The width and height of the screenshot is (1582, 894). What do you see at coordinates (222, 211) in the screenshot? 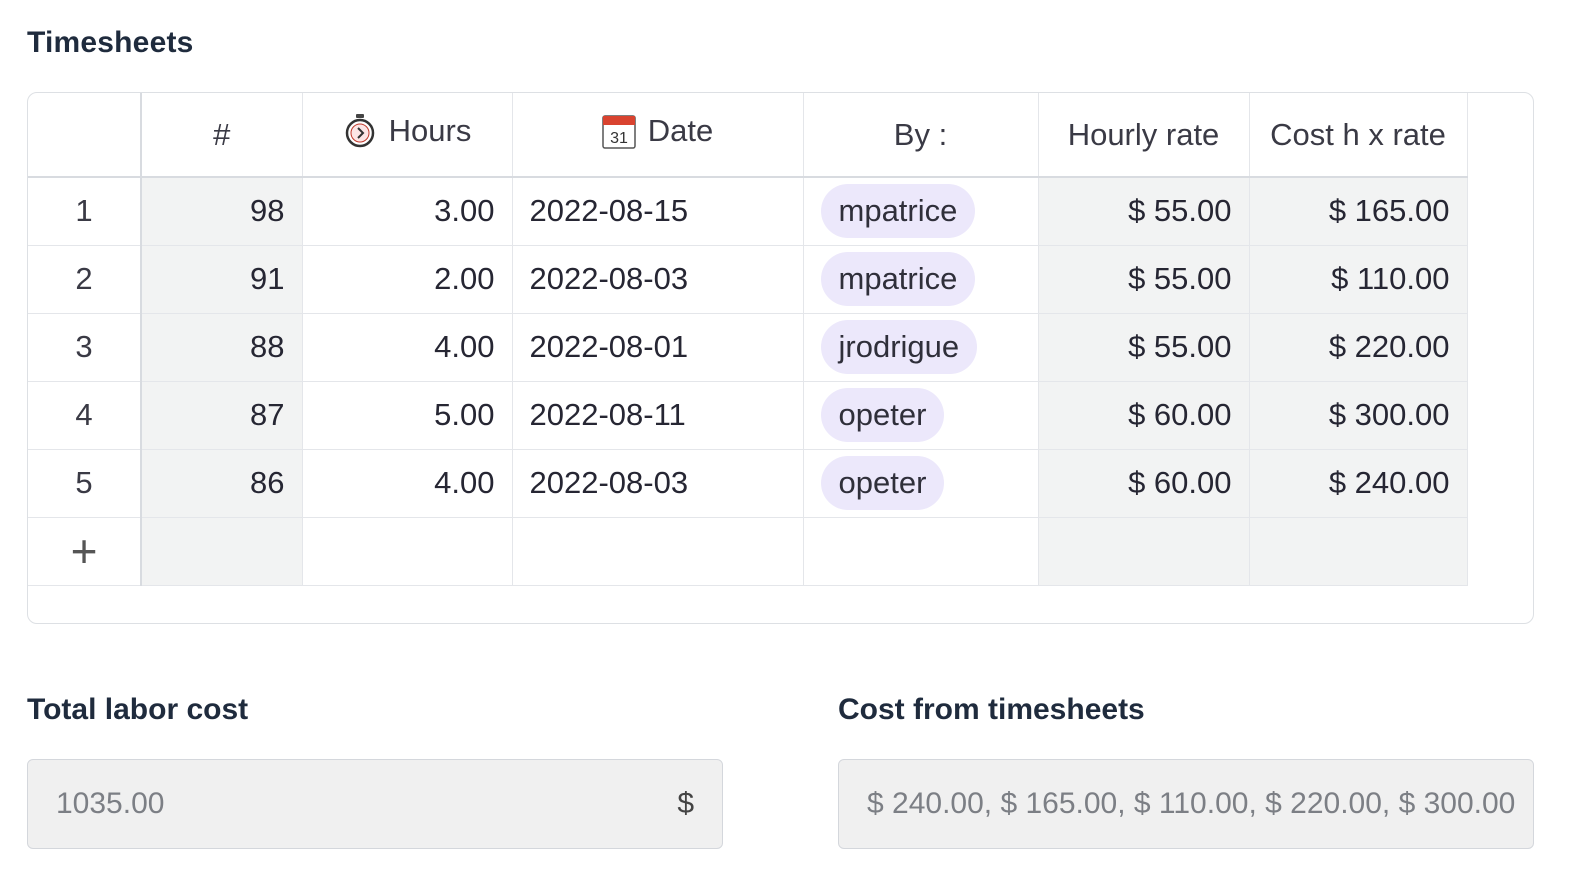
I see `cell-num: 98` at bounding box center [222, 211].